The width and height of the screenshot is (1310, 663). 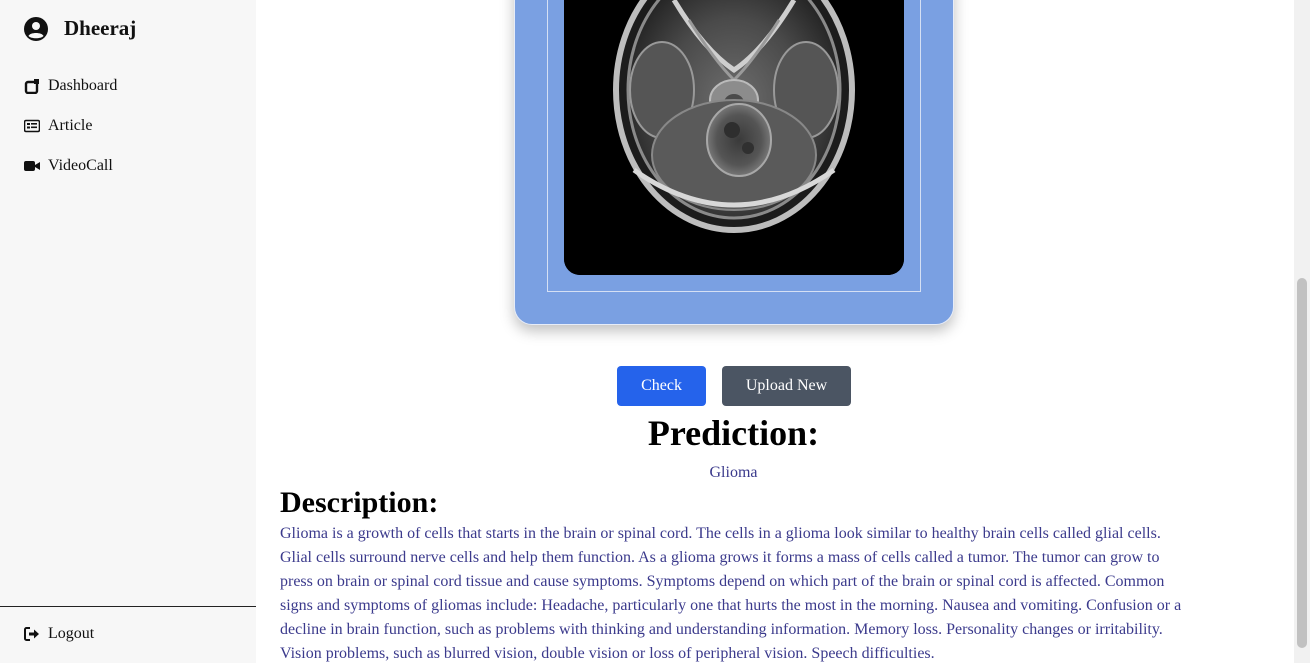 What do you see at coordinates (786, 386) in the screenshot?
I see `upload-new-button: Upload New` at bounding box center [786, 386].